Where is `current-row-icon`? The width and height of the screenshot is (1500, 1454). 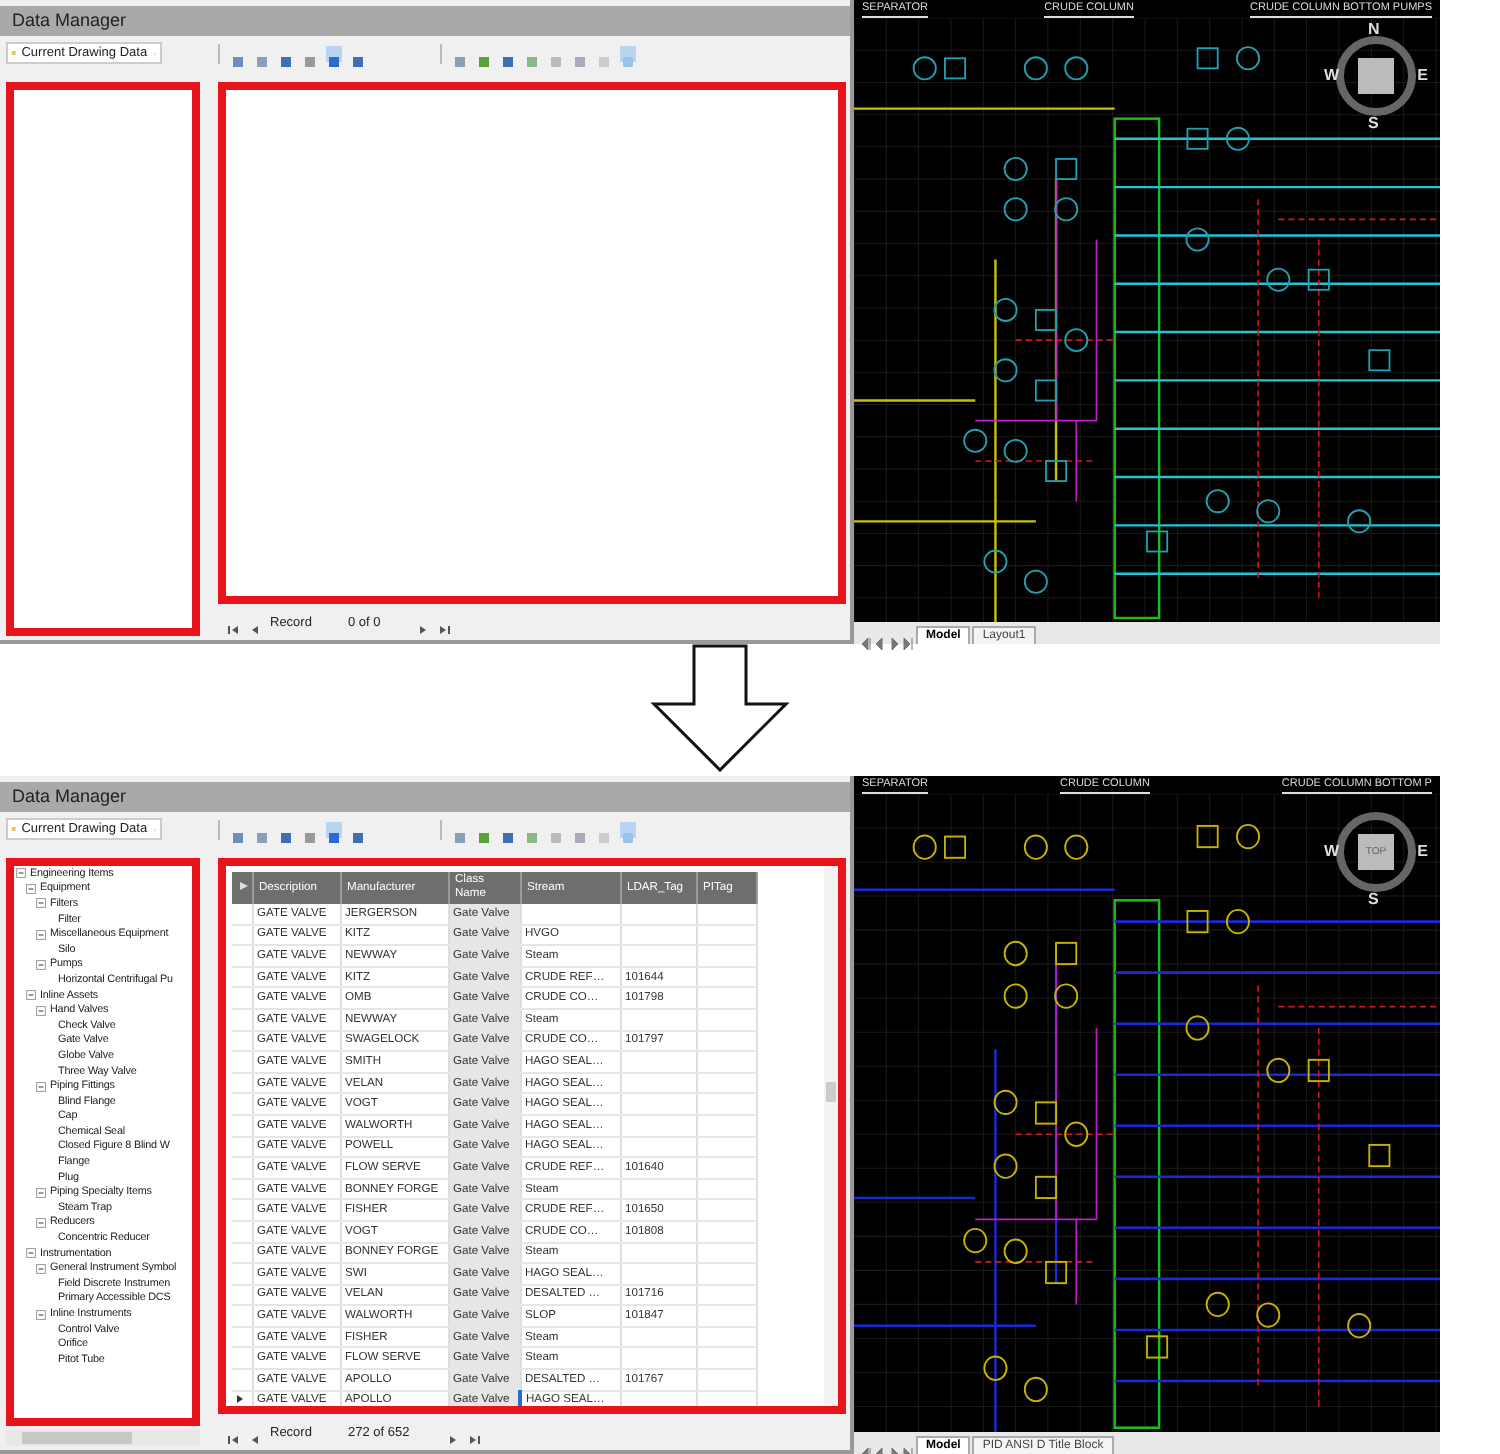
current-row-icon is located at coordinates (240, 1398).